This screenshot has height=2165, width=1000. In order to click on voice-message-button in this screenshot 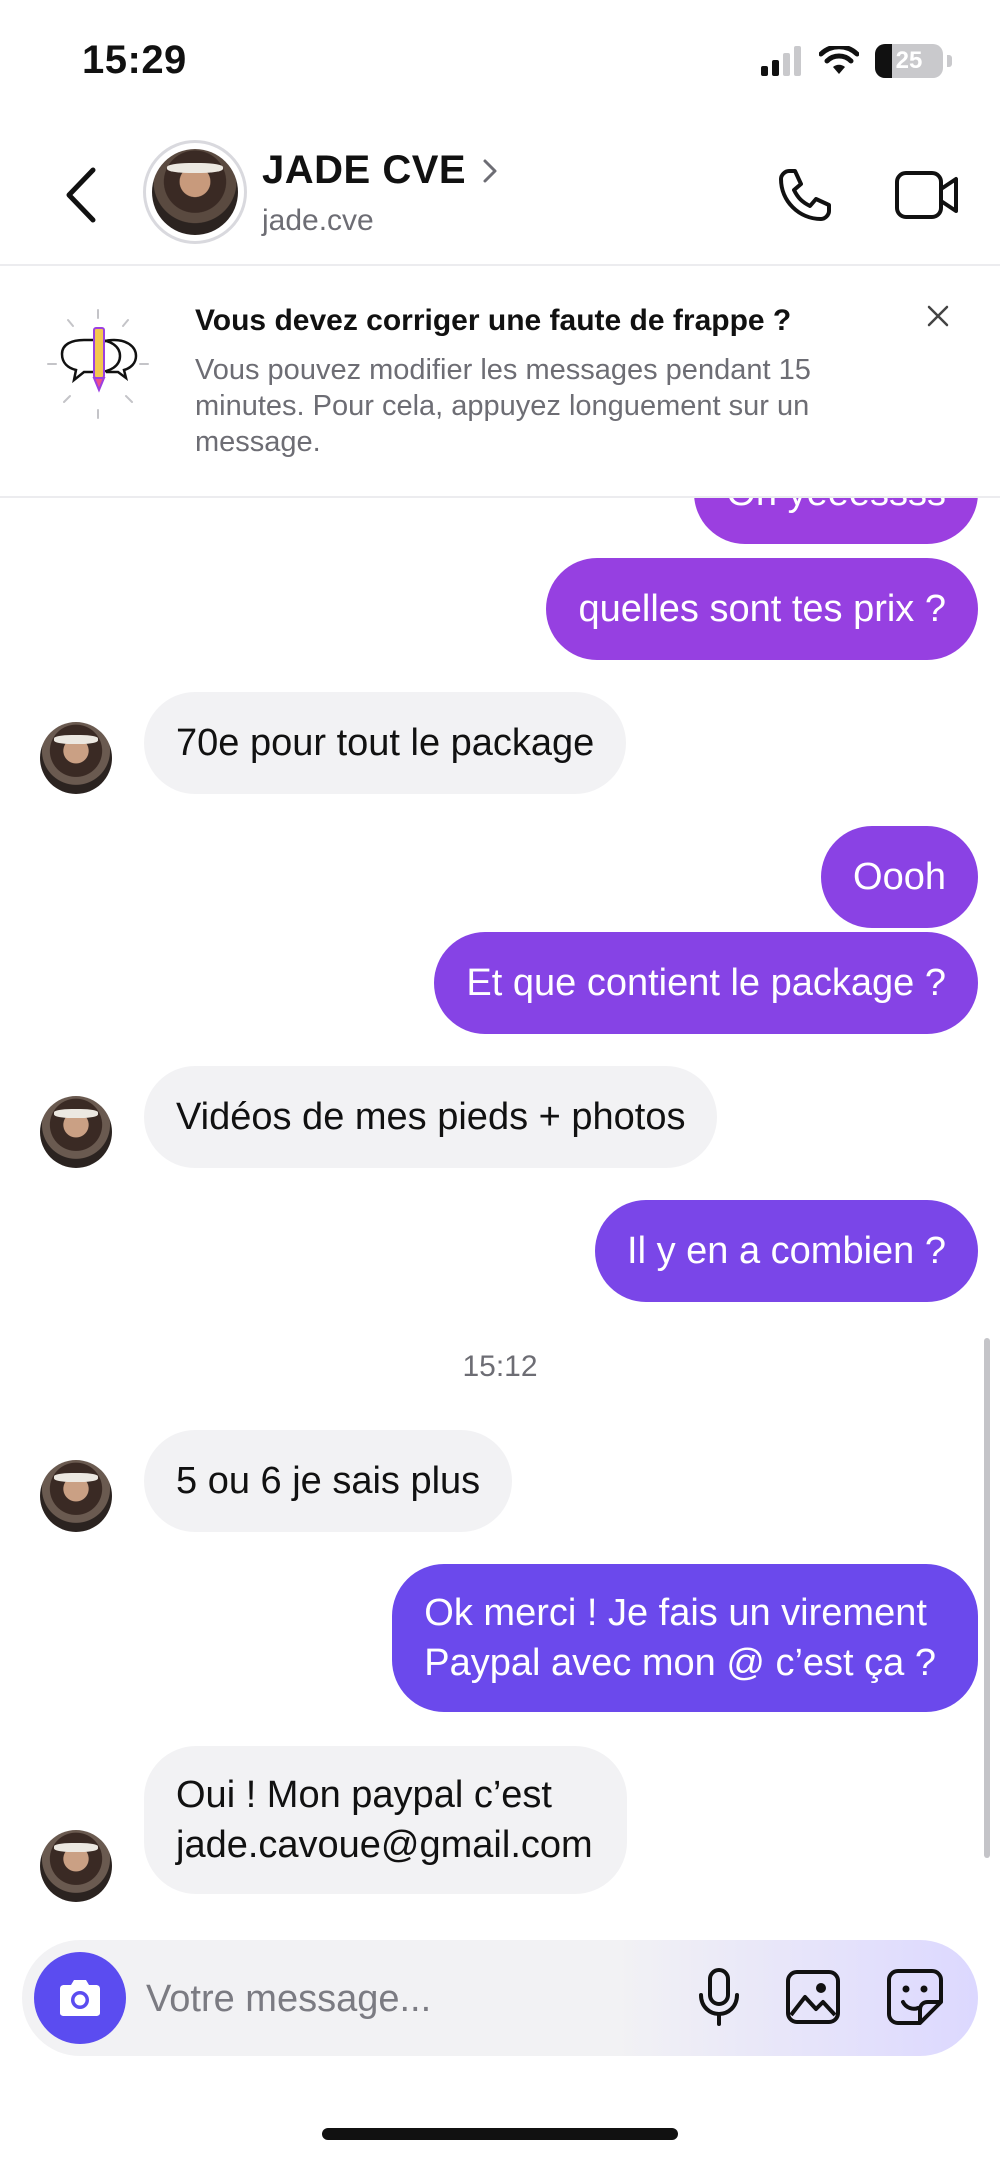, I will do `click(719, 1997)`.